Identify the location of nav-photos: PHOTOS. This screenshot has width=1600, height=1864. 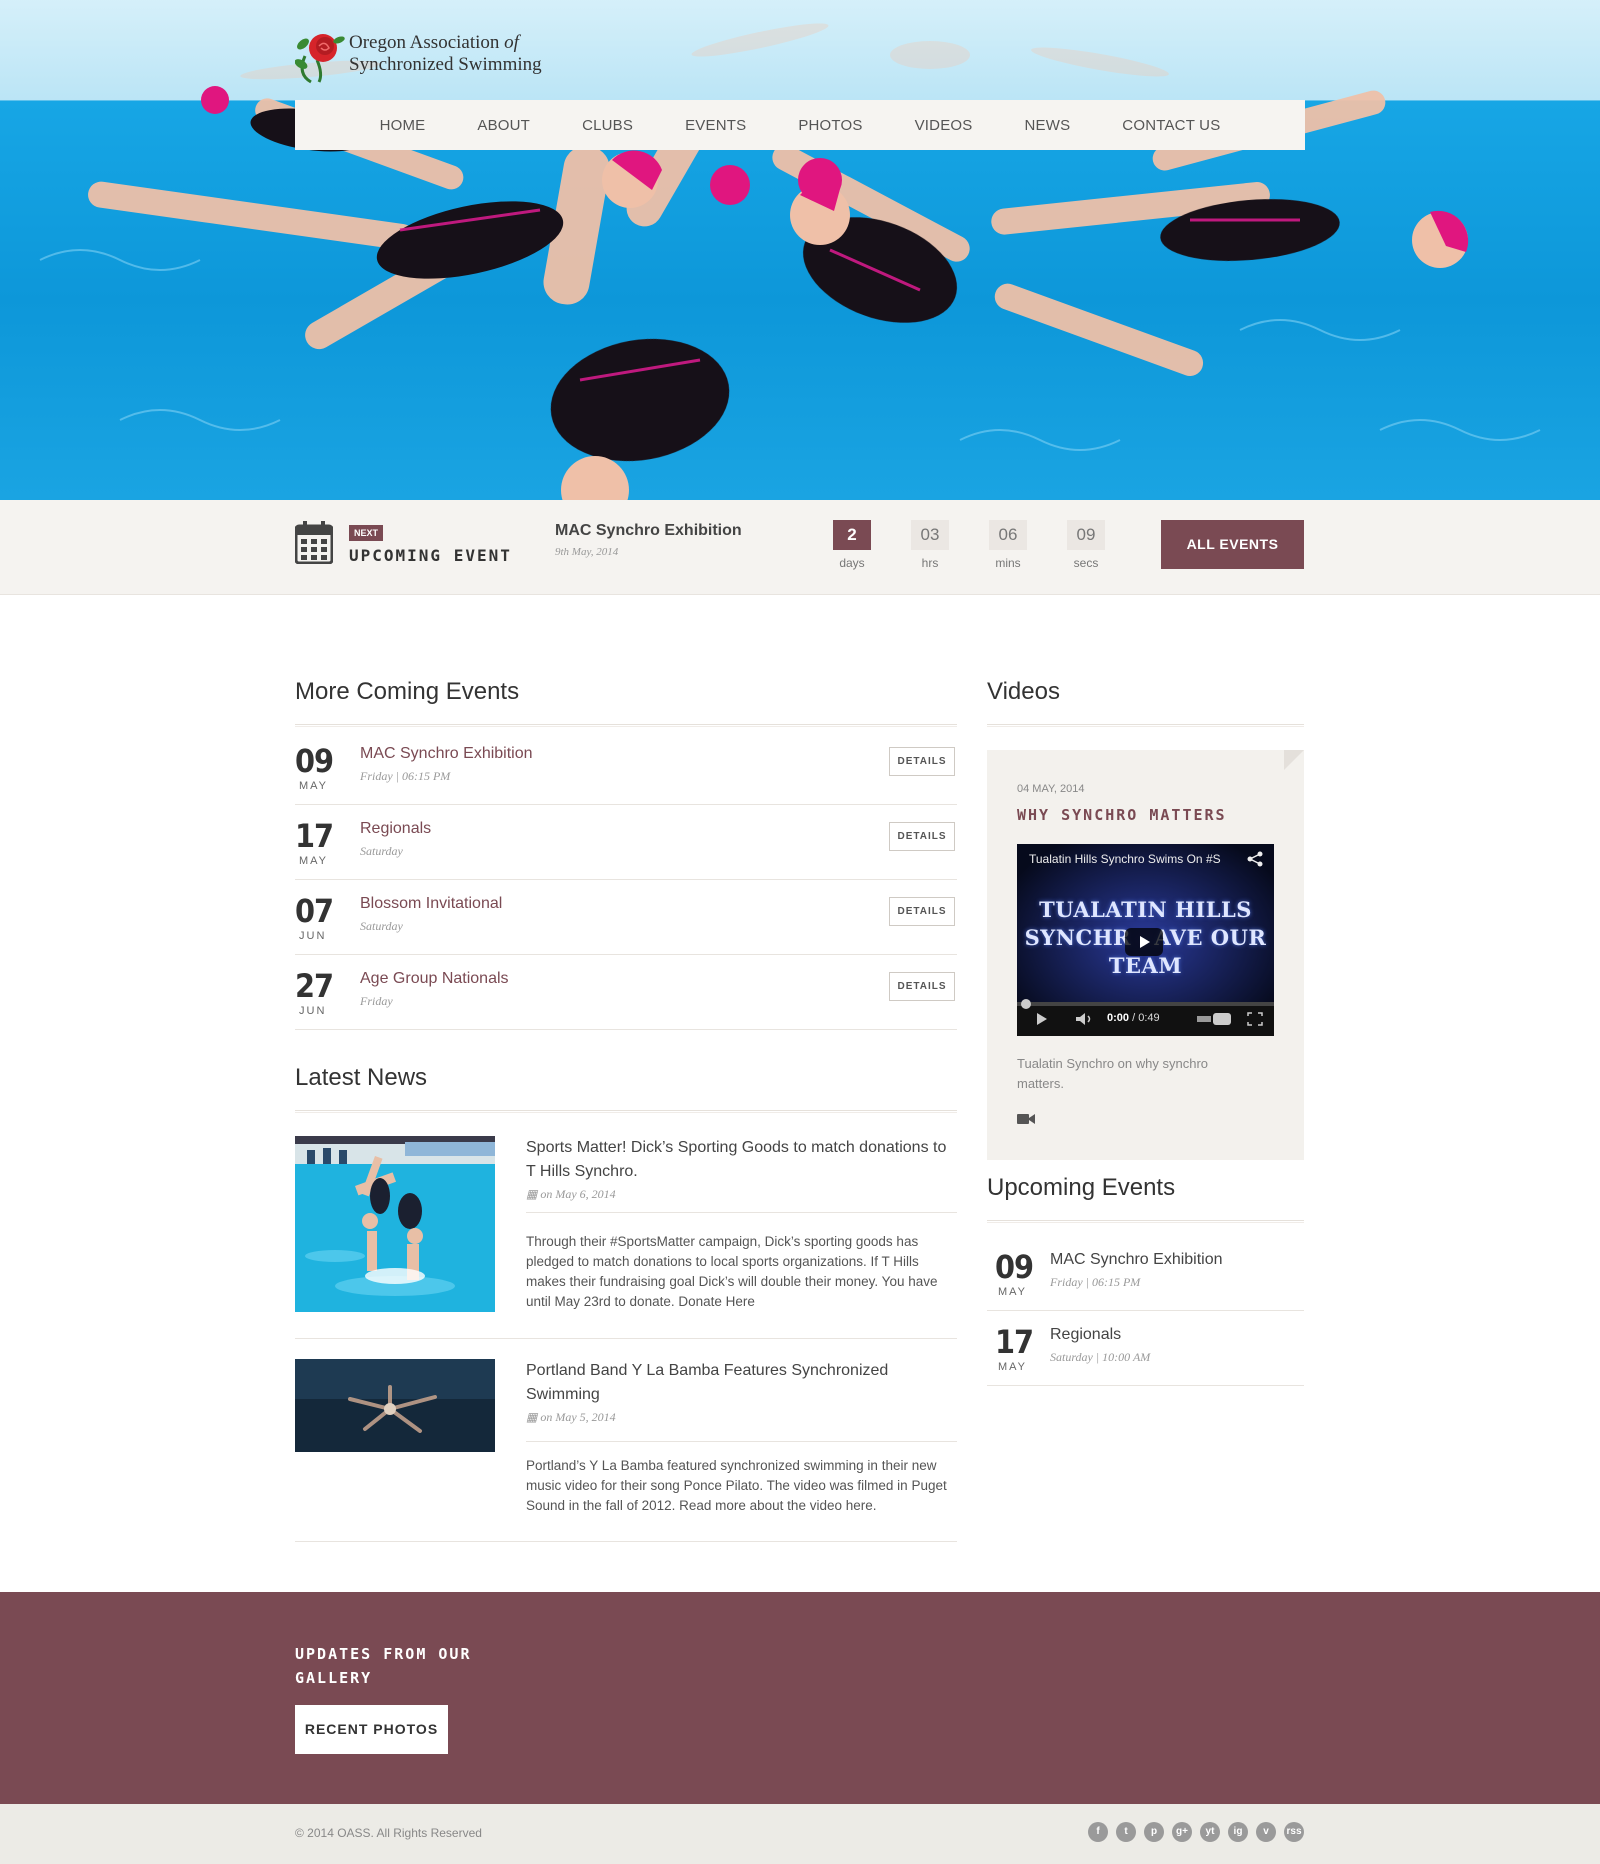
(830, 125).